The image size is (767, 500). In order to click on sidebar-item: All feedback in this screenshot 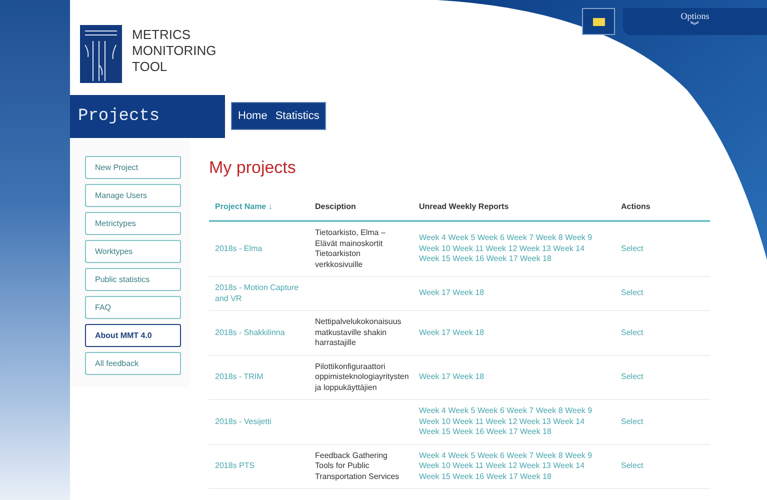, I will do `click(133, 363)`.